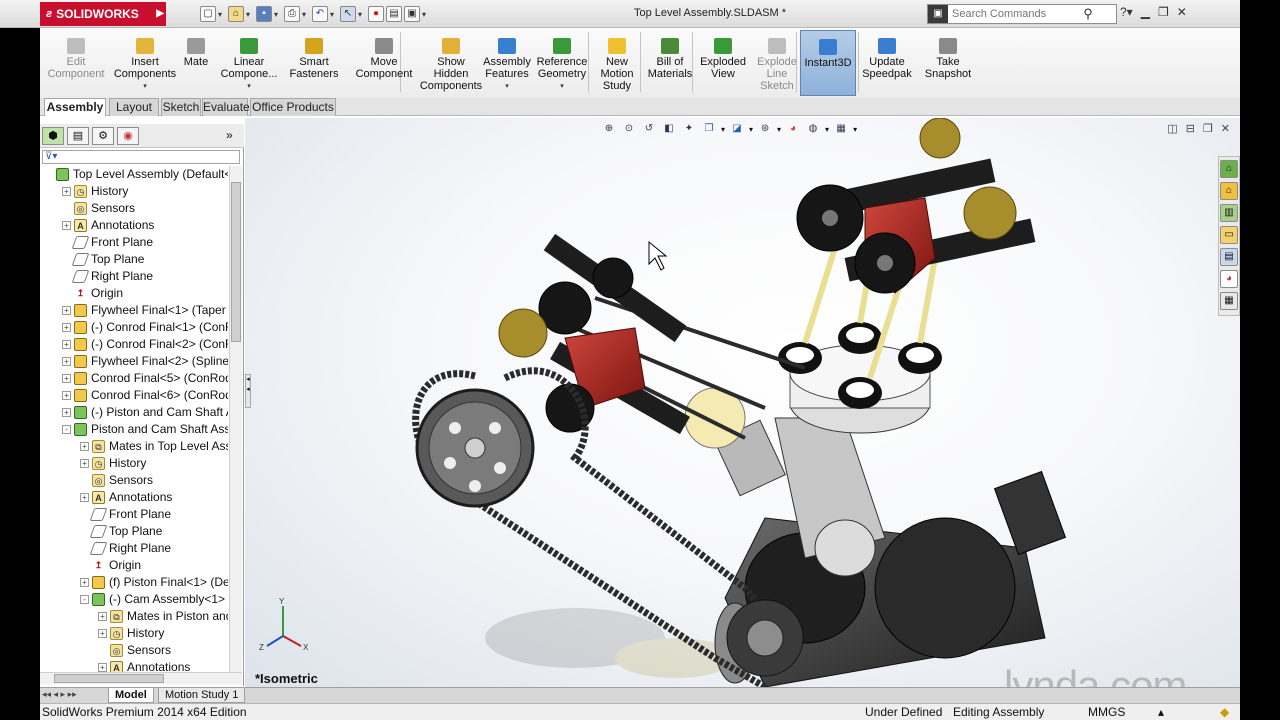  I want to click on tree-item: + (-) Conrod Final<1> (ConRod, so click(145, 327).